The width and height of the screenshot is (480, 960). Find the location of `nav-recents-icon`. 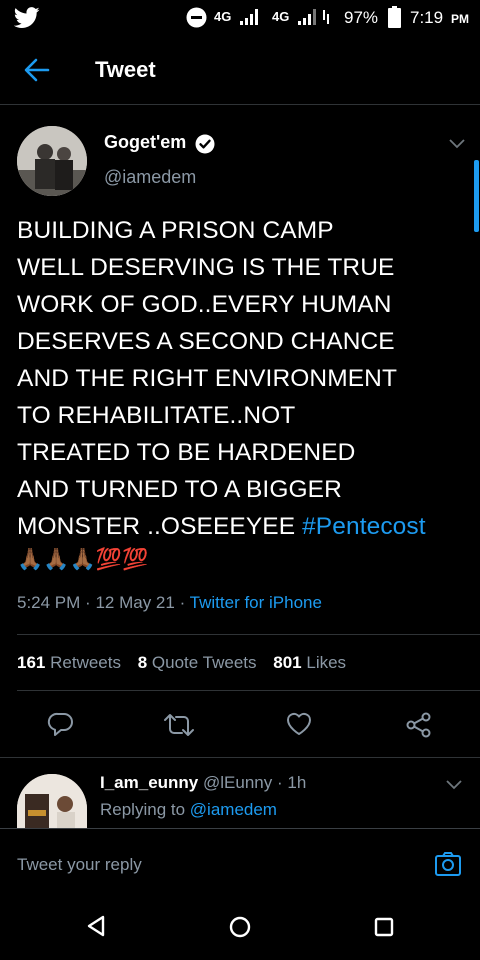

nav-recents-icon is located at coordinates (384, 927).